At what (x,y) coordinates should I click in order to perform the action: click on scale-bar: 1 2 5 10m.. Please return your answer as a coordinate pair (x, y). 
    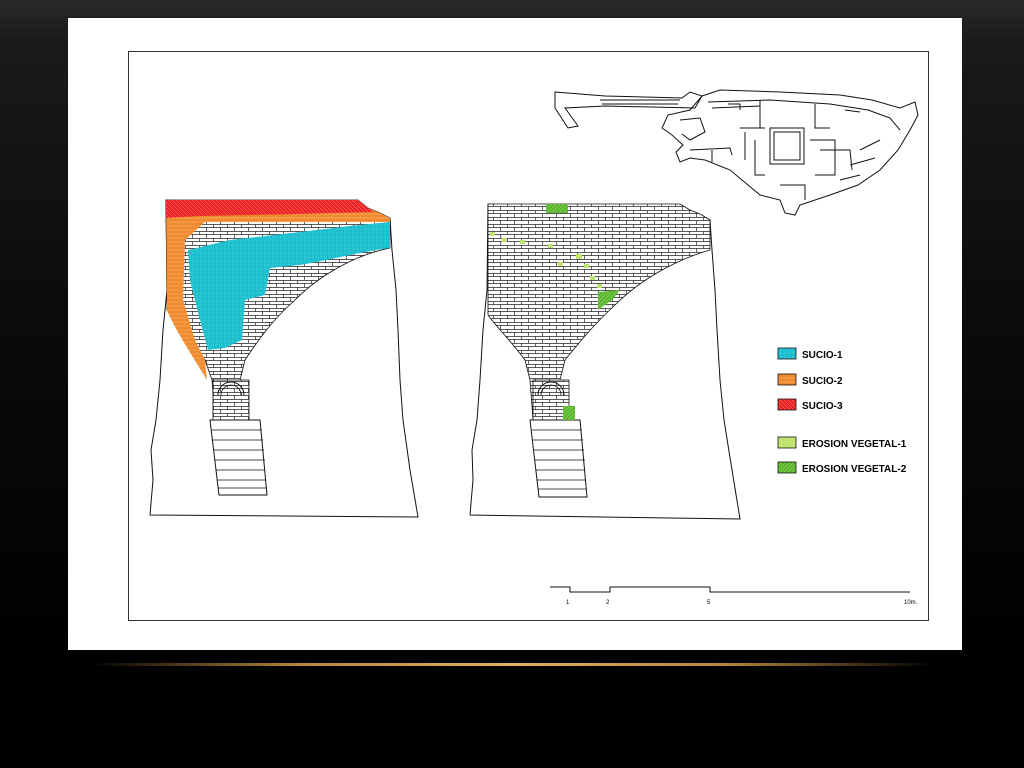
    Looking at the image, I should click on (734, 596).